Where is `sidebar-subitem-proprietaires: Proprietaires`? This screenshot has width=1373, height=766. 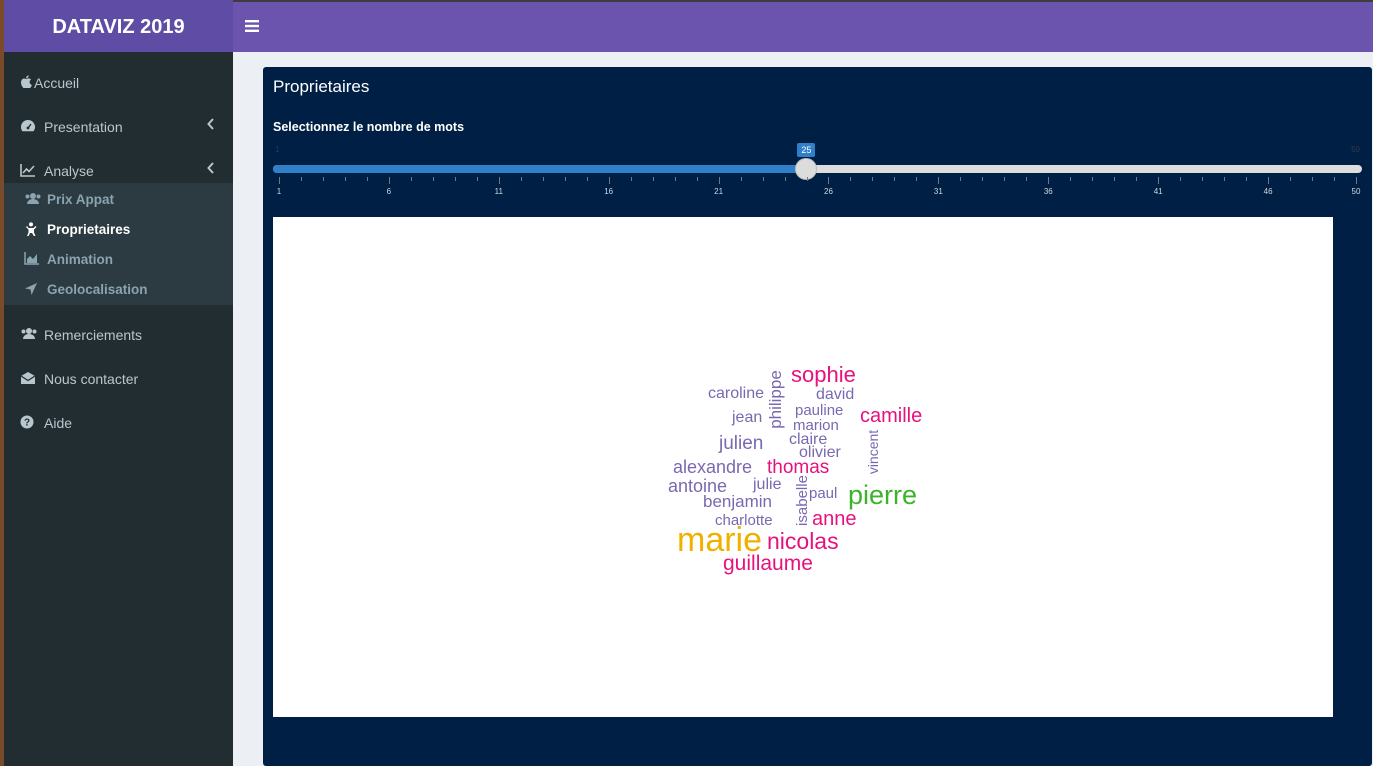
sidebar-subitem-proprietaires: Proprietaires is located at coordinates (118, 230).